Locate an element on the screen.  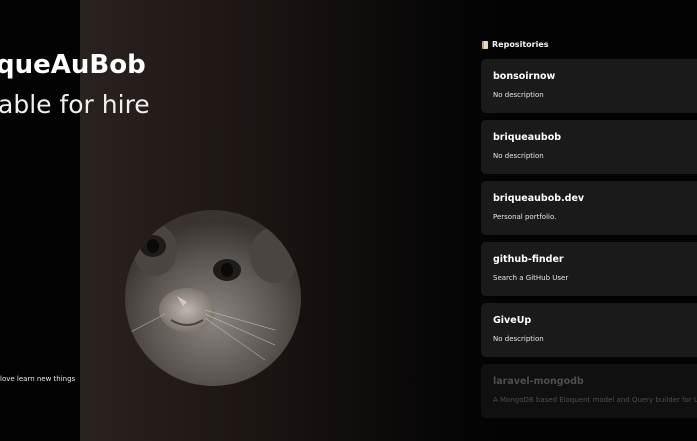
repo-card: bonsoirnow No description is located at coordinates (589, 86).